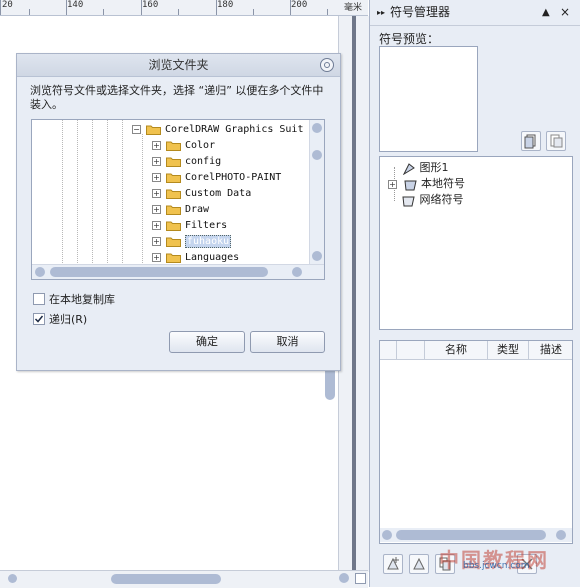  I want to click on collapse-arrow-icon: ▲, so click(546, 12).